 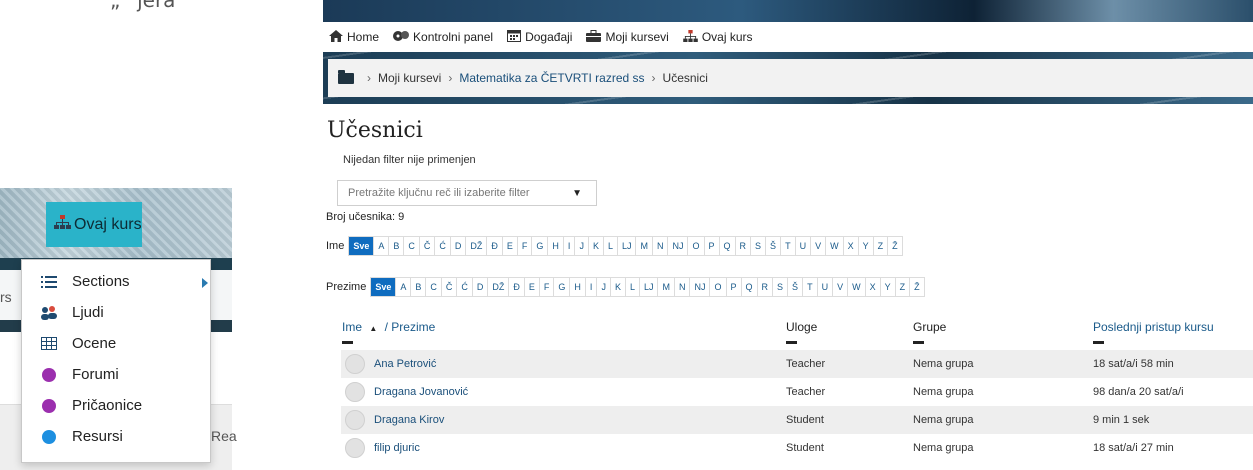 I want to click on nav-kontrolni-panel: Kontrolni panel, so click(x=443, y=37).